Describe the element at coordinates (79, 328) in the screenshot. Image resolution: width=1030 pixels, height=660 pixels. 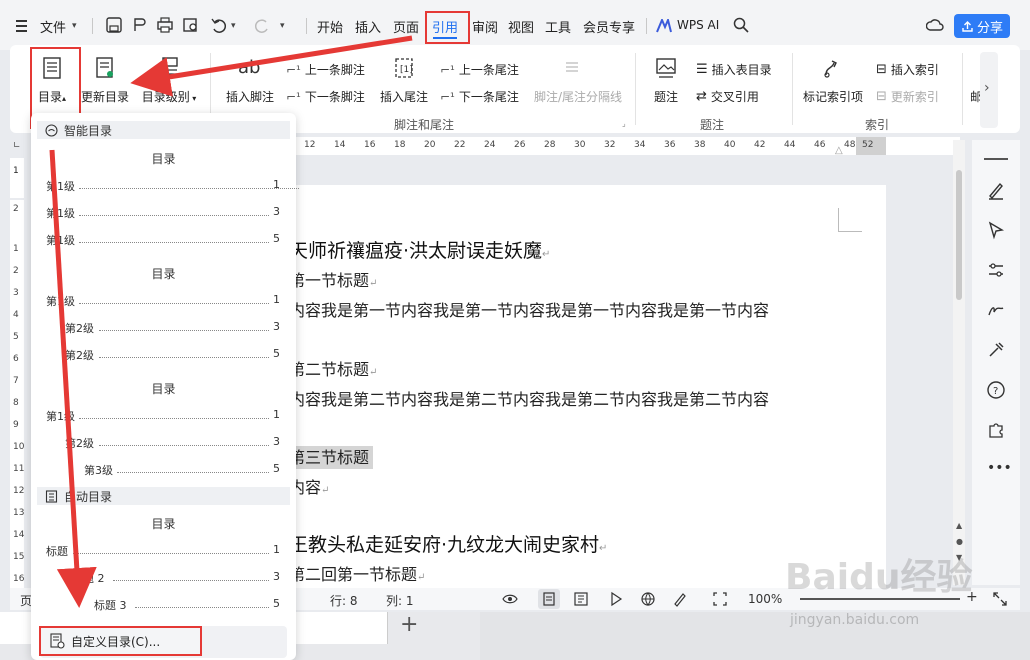
I see `toc-entry-label: 第2级` at that location.